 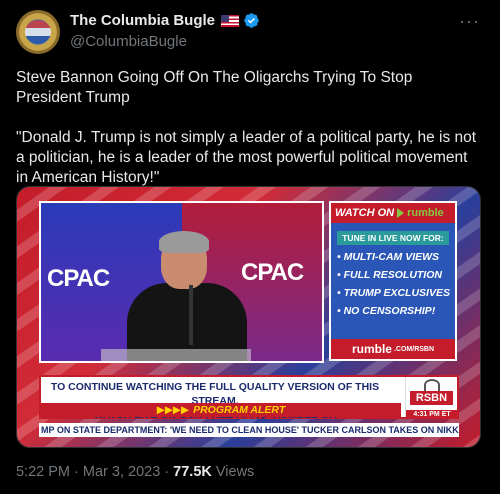 I want to click on display-name: The Columbia Bugle, so click(x=142, y=20).